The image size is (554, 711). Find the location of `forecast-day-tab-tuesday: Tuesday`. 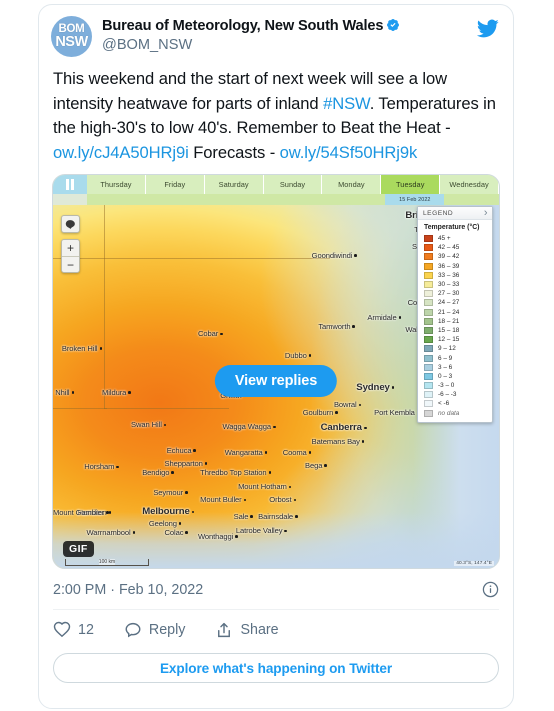

forecast-day-tab-tuesday: Tuesday is located at coordinates (411, 184).